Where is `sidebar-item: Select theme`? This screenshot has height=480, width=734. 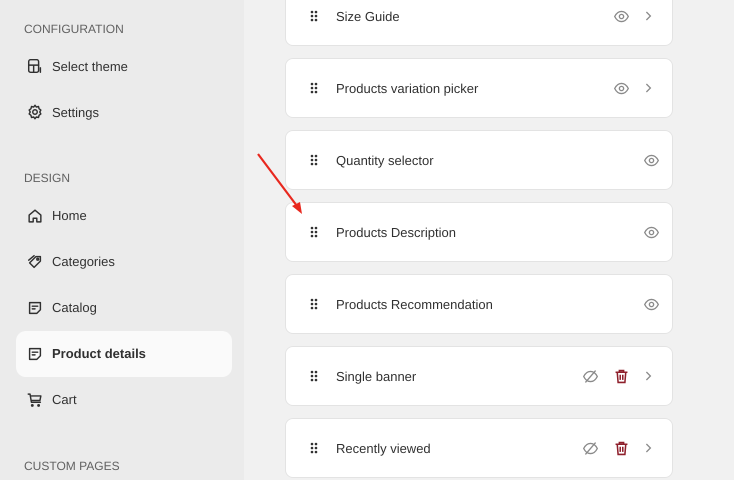
sidebar-item: Select theme is located at coordinates (124, 66).